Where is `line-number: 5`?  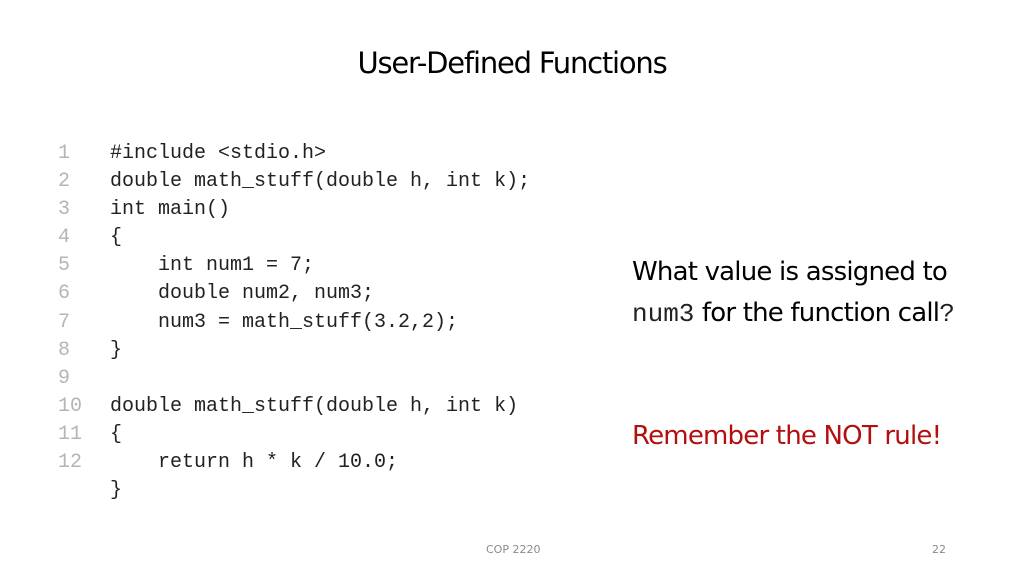 line-number: 5 is located at coordinates (64, 266).